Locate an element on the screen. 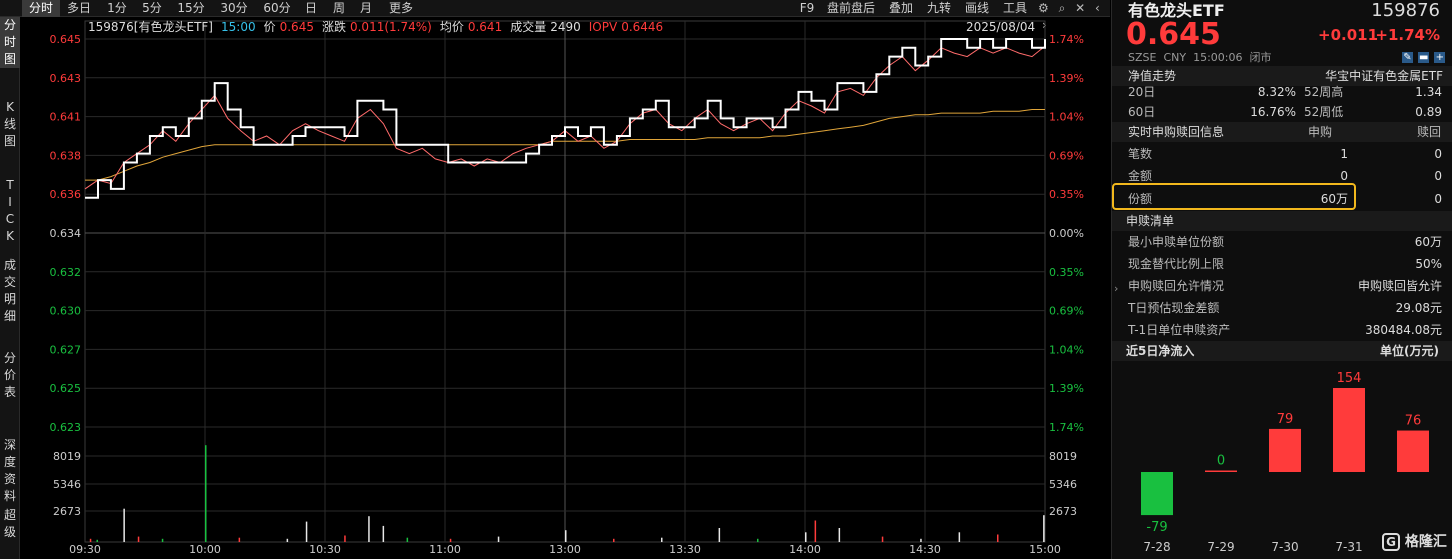  flow-bar-label: 79 is located at coordinates (1285, 419).